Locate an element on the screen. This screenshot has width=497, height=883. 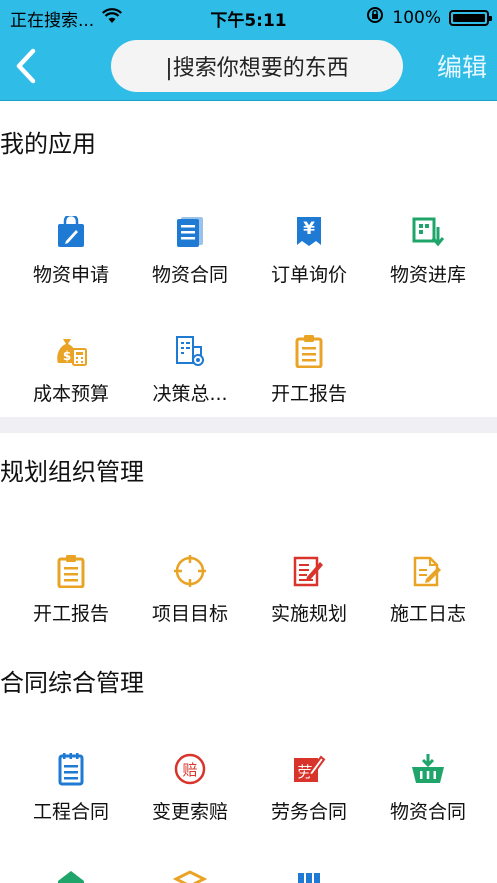
document-icon is located at coordinates (190, 232).